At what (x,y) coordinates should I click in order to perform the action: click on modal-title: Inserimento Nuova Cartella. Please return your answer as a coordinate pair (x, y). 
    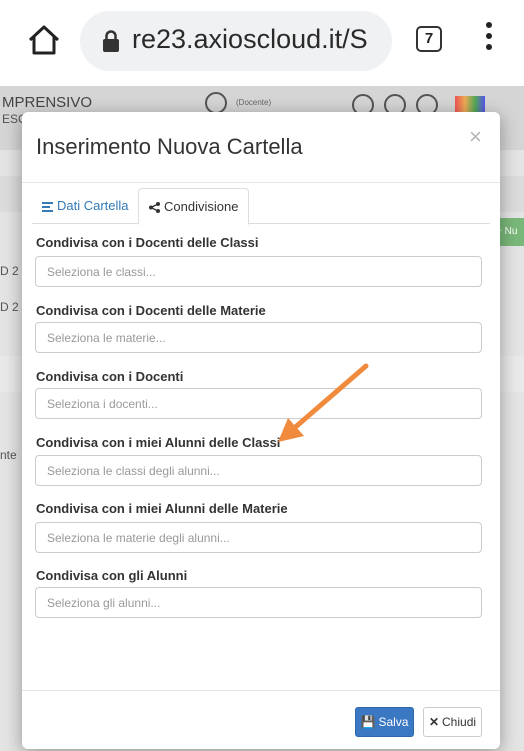
    Looking at the image, I should click on (169, 146).